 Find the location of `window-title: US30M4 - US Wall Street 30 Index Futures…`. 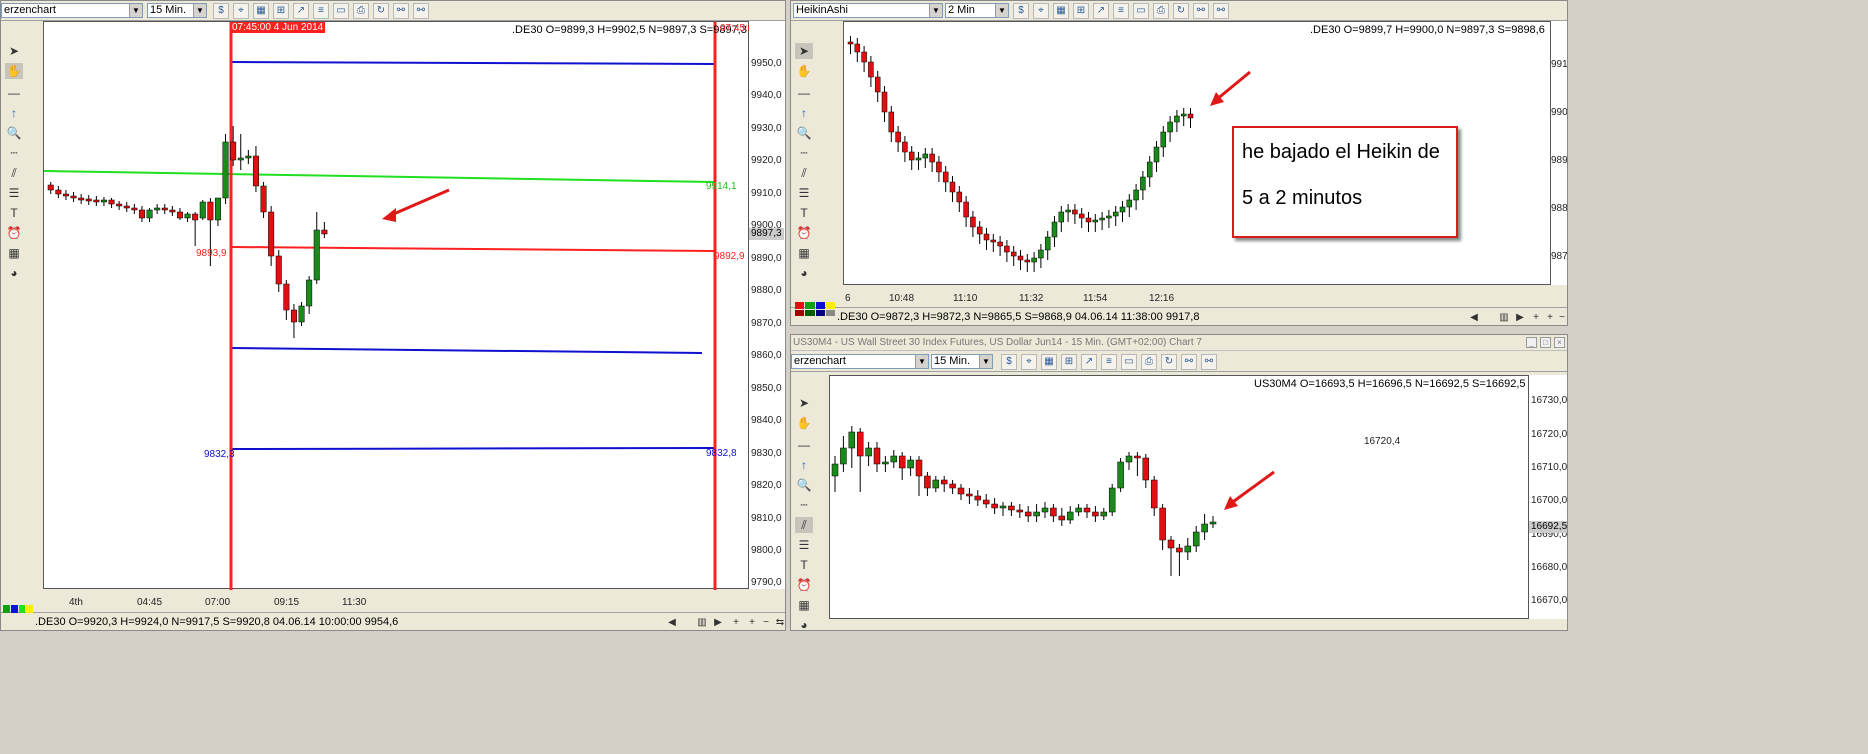

window-title: US30M4 - US Wall Street 30 Index Futures… is located at coordinates (1179, 343).